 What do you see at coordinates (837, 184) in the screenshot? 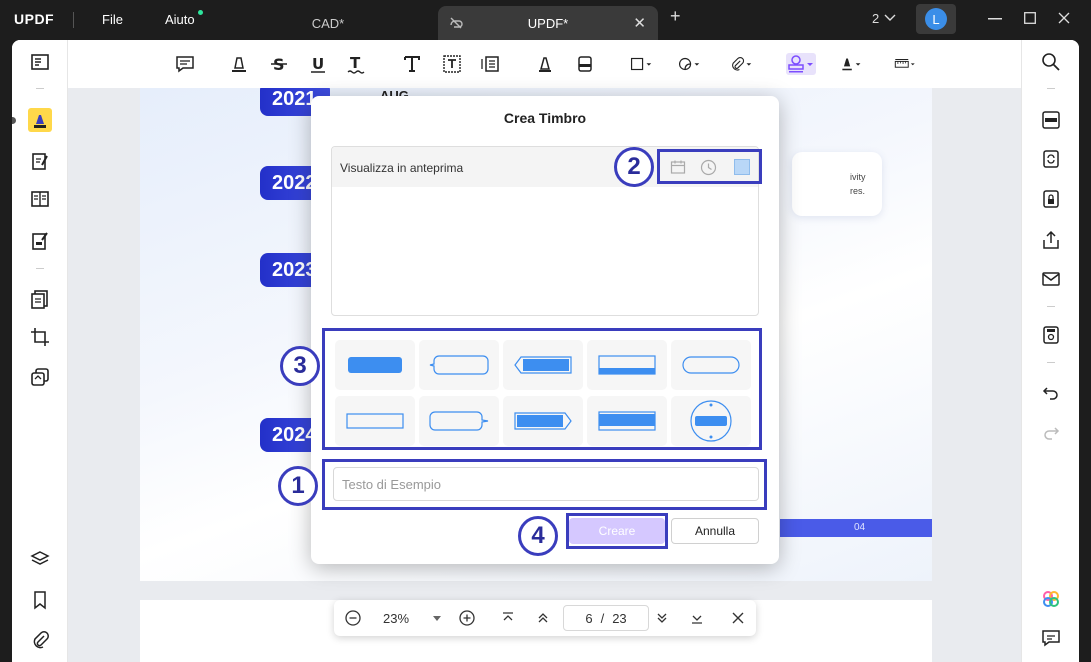
I see `info-card: ivity res.` at bounding box center [837, 184].